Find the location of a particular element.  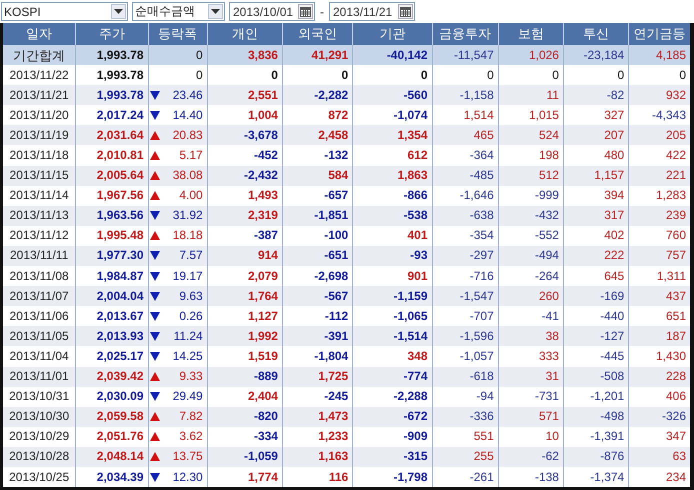

end-date-field: 2013/11/21 is located at coordinates (372, 11).